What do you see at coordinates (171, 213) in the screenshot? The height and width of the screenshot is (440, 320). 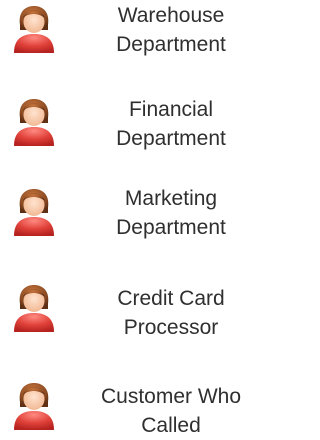 I see `actor-label: Marketing Department` at bounding box center [171, 213].